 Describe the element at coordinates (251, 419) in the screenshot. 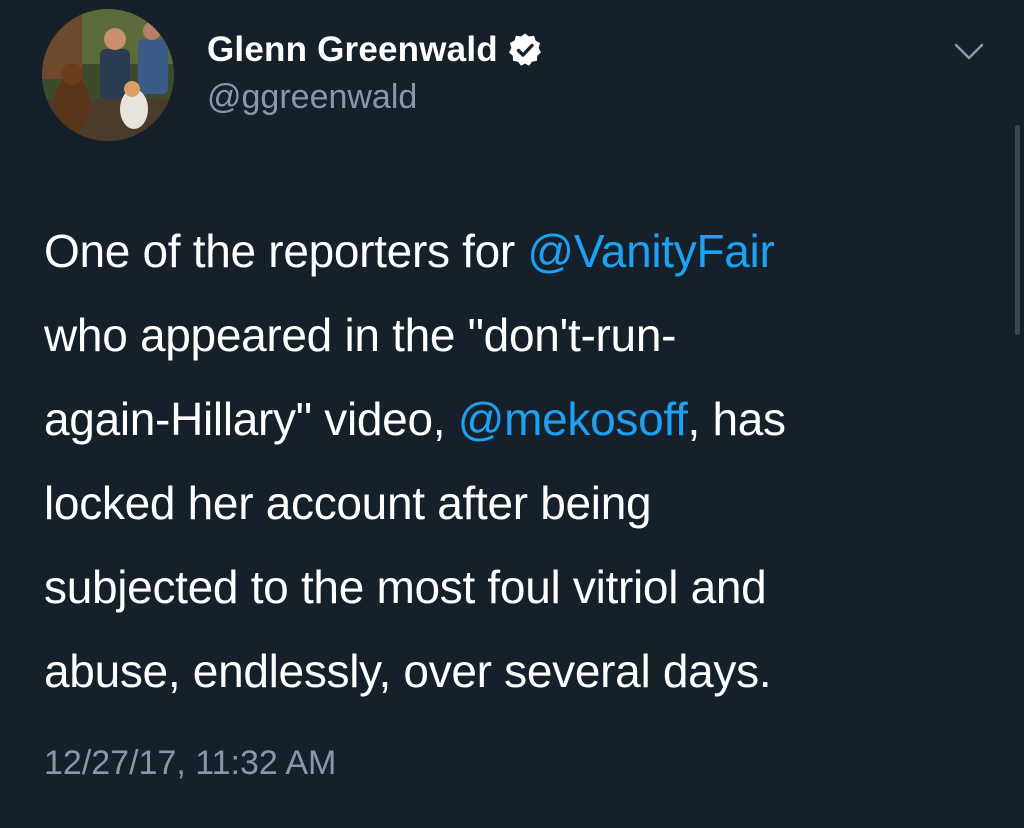

I see `tweet-text-segment: again-Hillary" video,` at that location.